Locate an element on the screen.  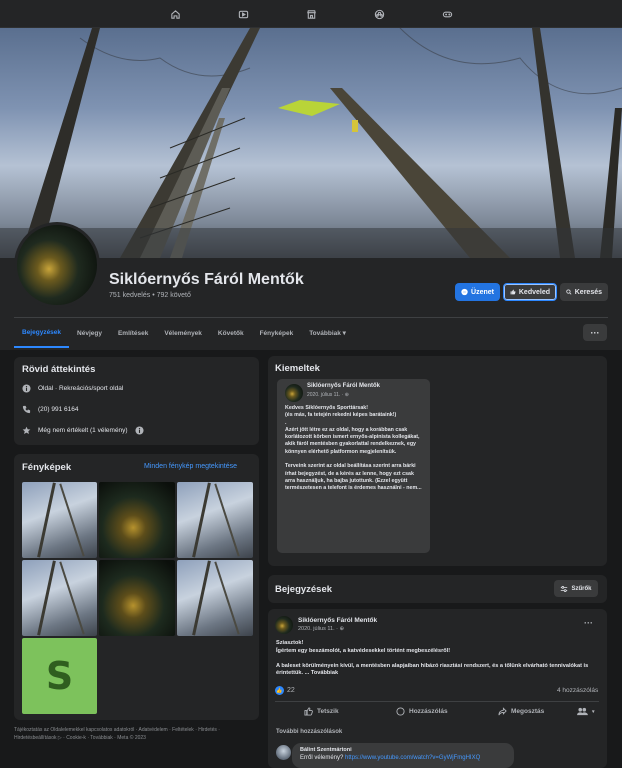
people-icon is located at coordinates (582, 711).